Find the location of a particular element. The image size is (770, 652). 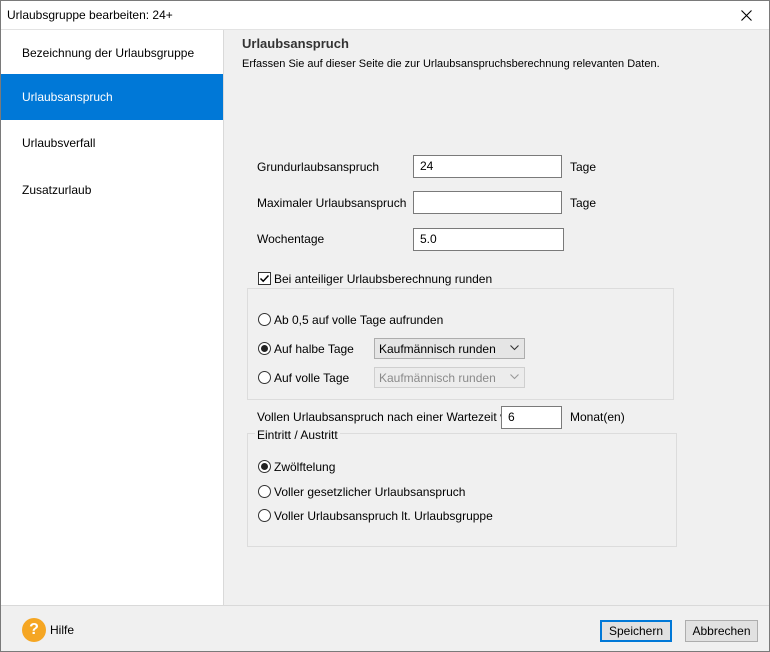

sidebar-item-label: Zusatzurlaub is located at coordinates (57, 190).